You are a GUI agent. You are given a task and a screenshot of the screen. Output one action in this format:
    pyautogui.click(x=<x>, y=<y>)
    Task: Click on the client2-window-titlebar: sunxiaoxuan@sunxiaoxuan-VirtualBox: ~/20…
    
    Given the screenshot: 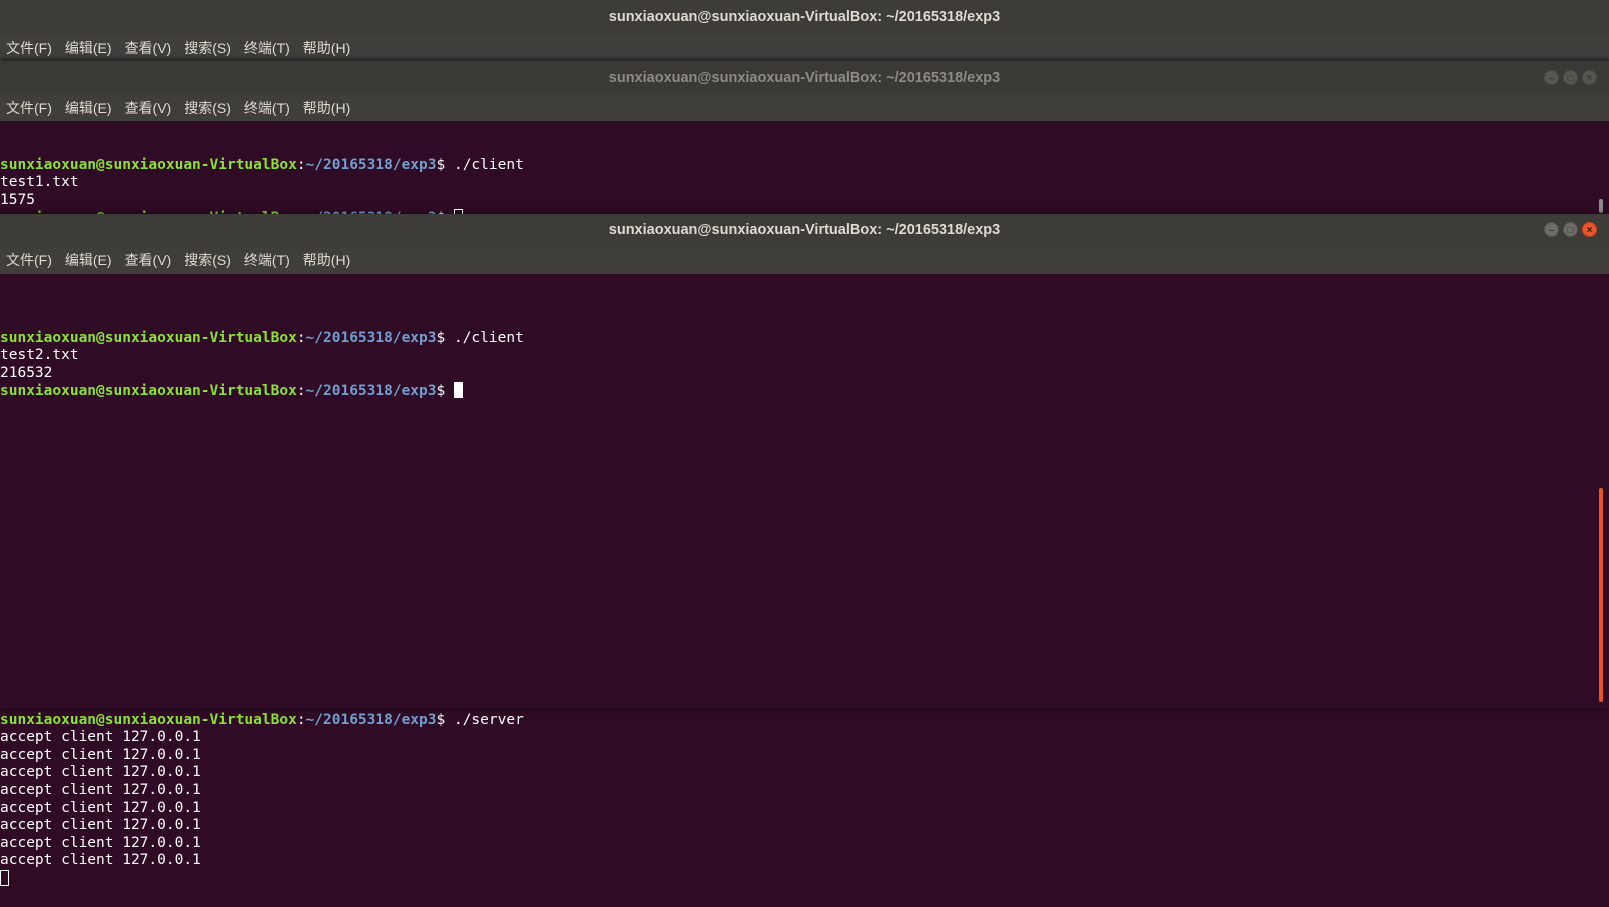 What is the action you would take?
    pyautogui.click(x=804, y=230)
    